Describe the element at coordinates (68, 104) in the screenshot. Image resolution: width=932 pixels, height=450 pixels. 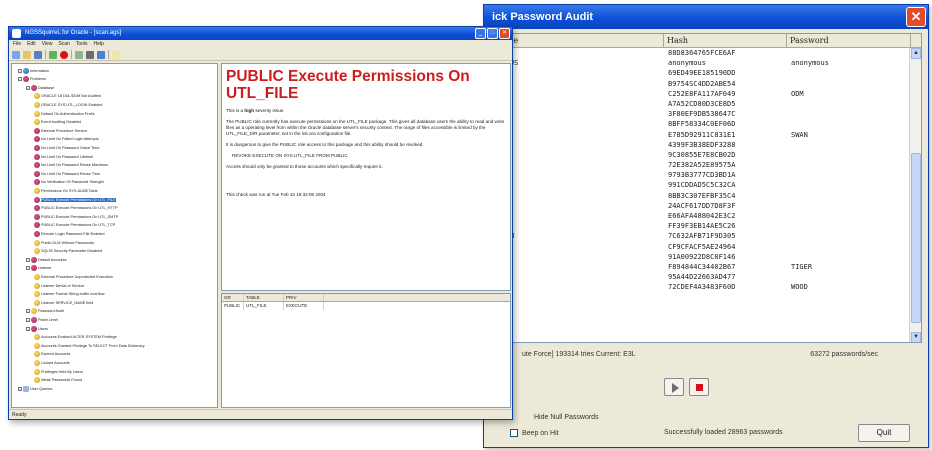
I see `tree-item: ORACLE SYS.UTL_LOGIN Enabled` at that location.